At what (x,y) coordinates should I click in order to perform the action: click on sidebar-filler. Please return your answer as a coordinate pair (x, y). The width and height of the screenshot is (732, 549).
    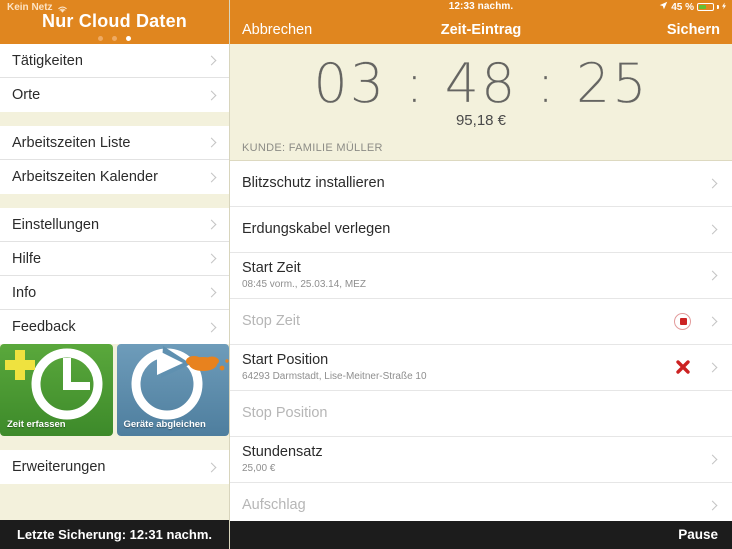
    Looking at the image, I should click on (114, 502).